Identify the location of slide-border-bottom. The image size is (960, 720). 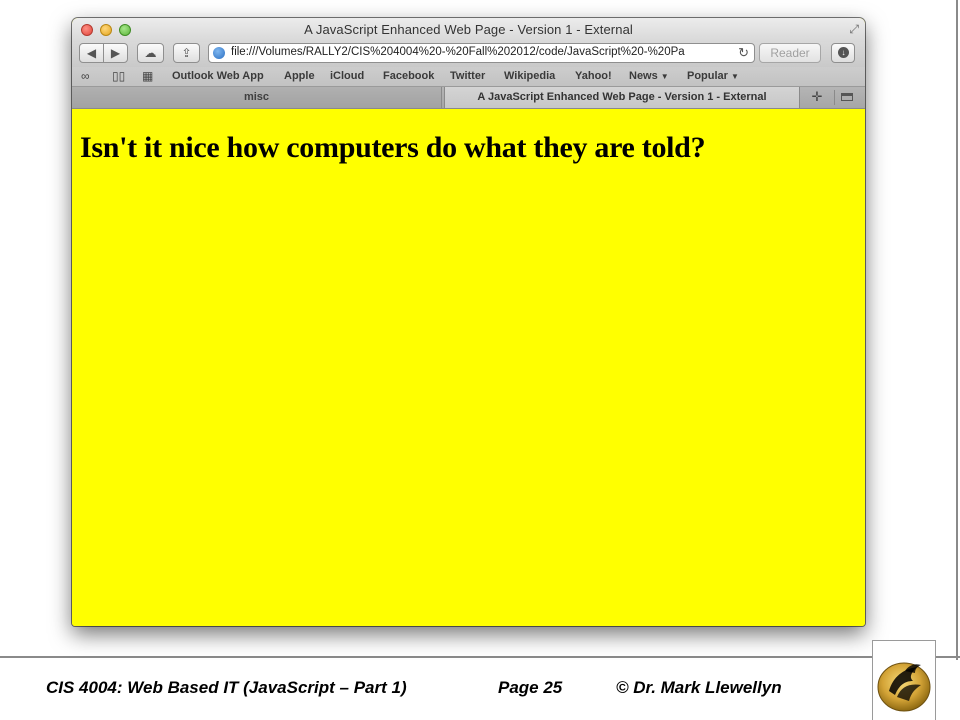
(480, 657).